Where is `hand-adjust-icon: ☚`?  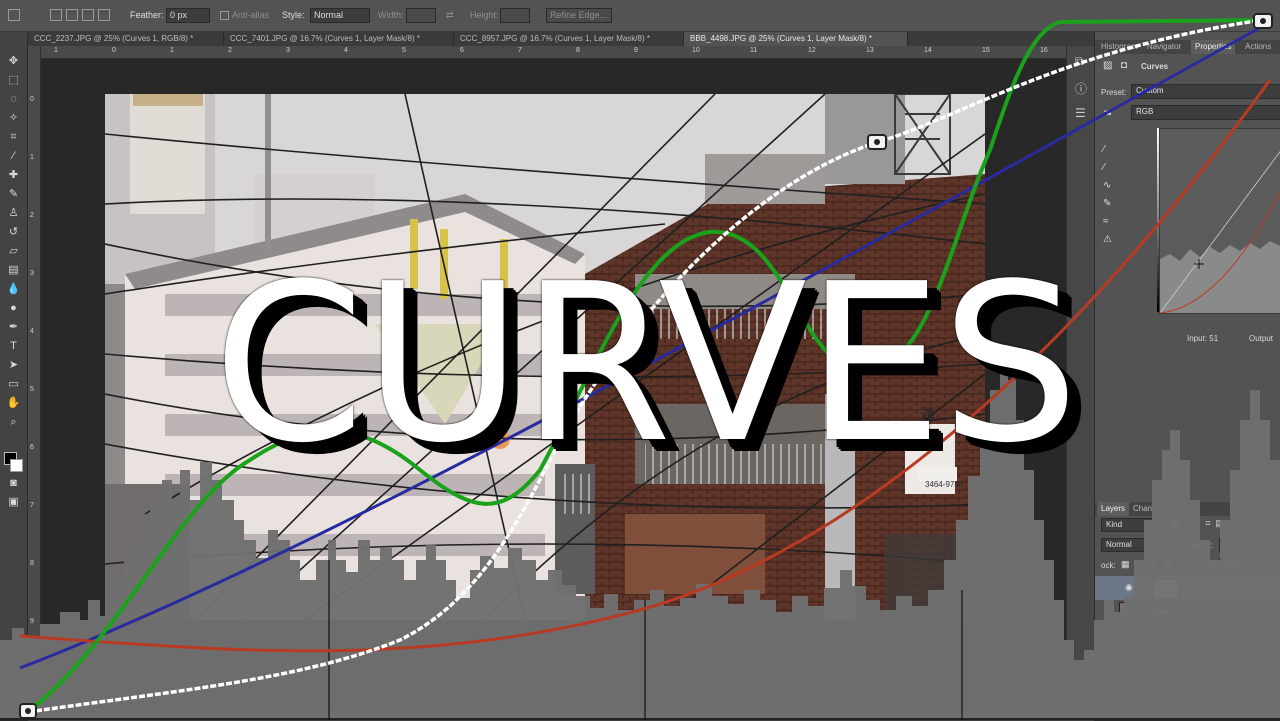
hand-adjust-icon: ☚ is located at coordinates (1107, 113).